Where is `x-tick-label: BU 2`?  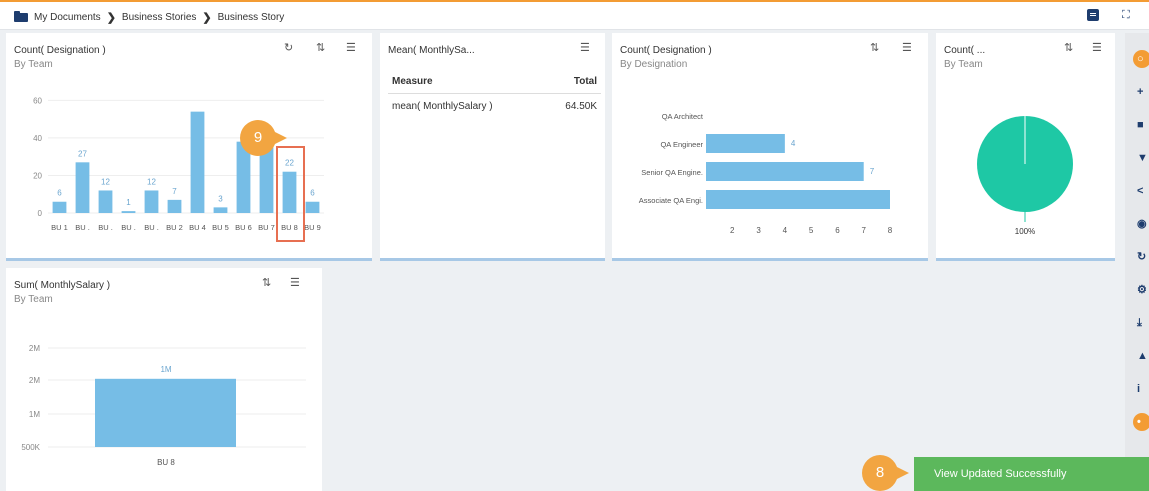 x-tick-label: BU 2 is located at coordinates (174, 227).